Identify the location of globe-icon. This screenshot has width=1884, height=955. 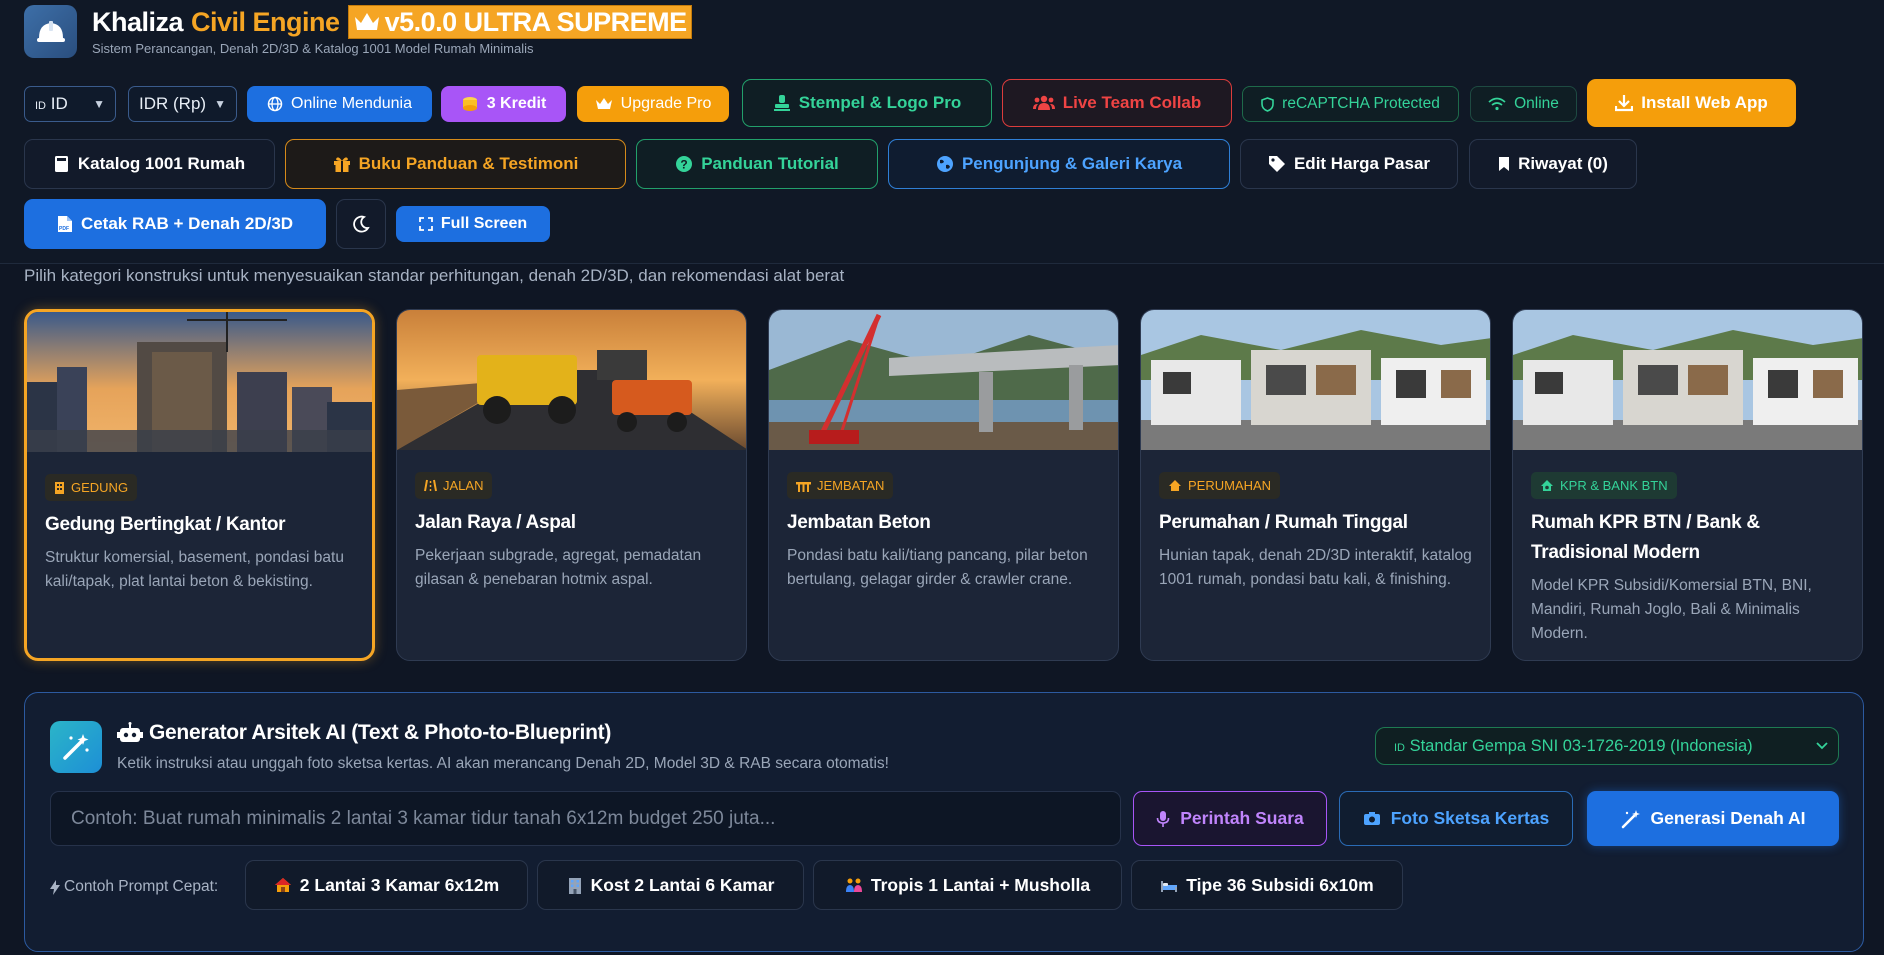
(945, 164).